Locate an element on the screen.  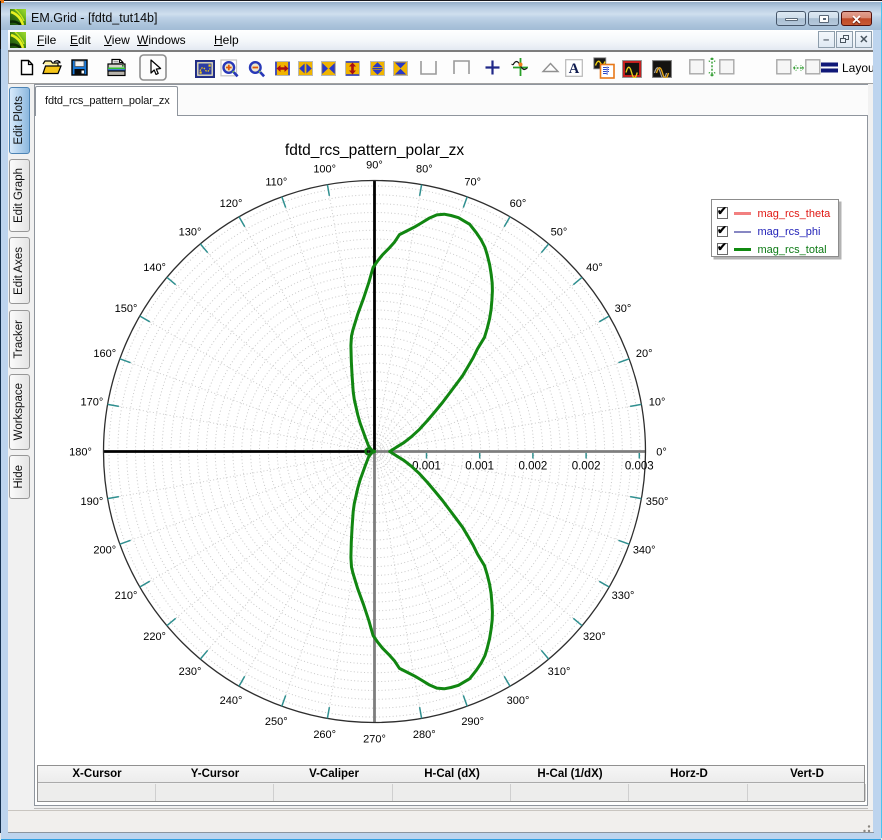
svg-text: 120° is located at coordinates (231, 204).